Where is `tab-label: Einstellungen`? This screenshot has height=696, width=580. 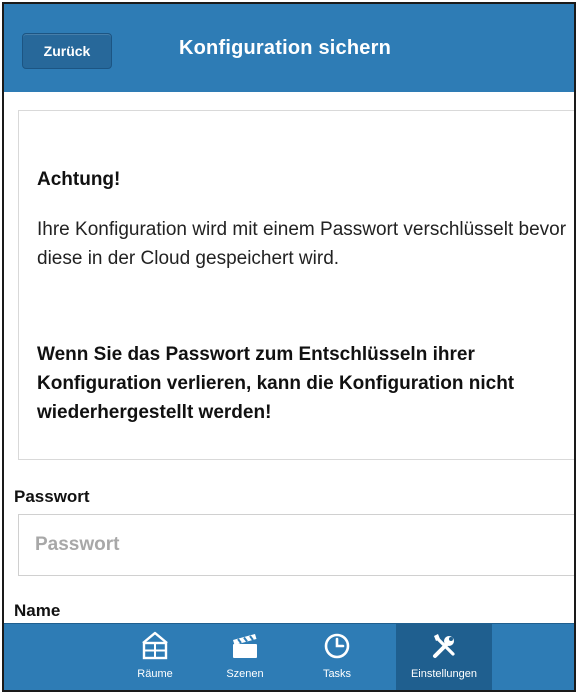 tab-label: Einstellungen is located at coordinates (444, 674).